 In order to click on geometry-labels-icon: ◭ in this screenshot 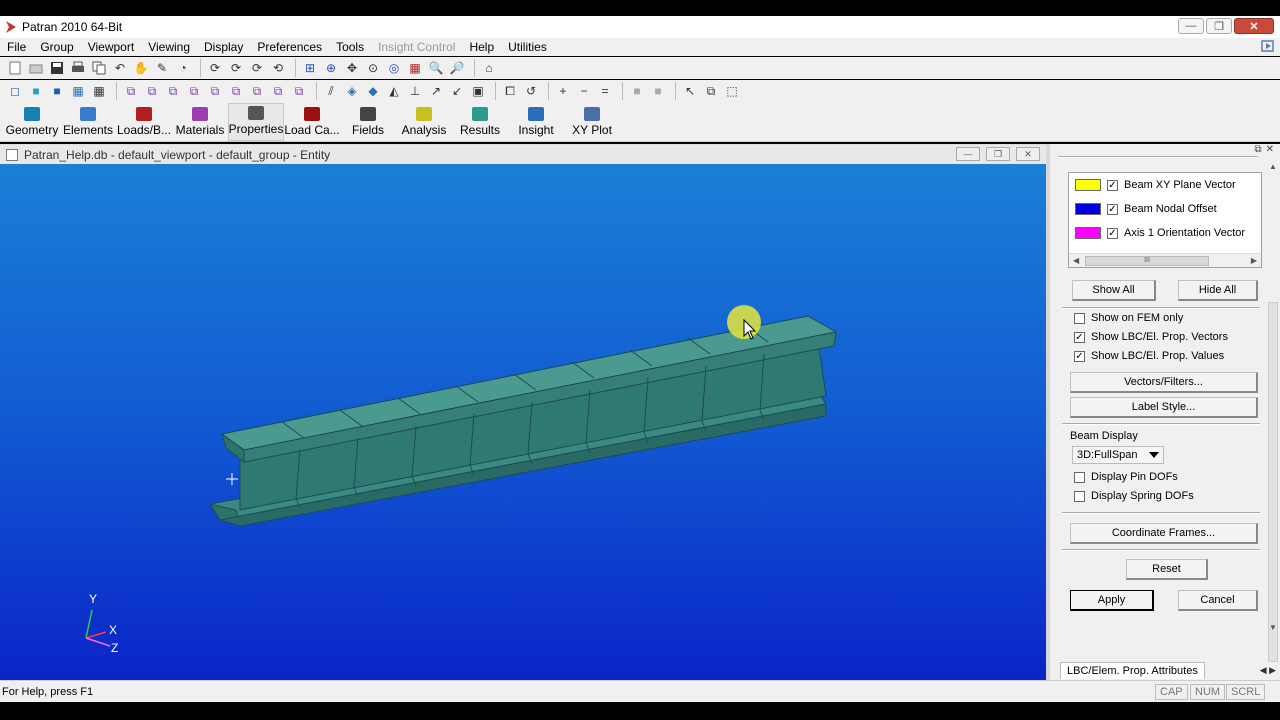, I will do `click(394, 91)`.